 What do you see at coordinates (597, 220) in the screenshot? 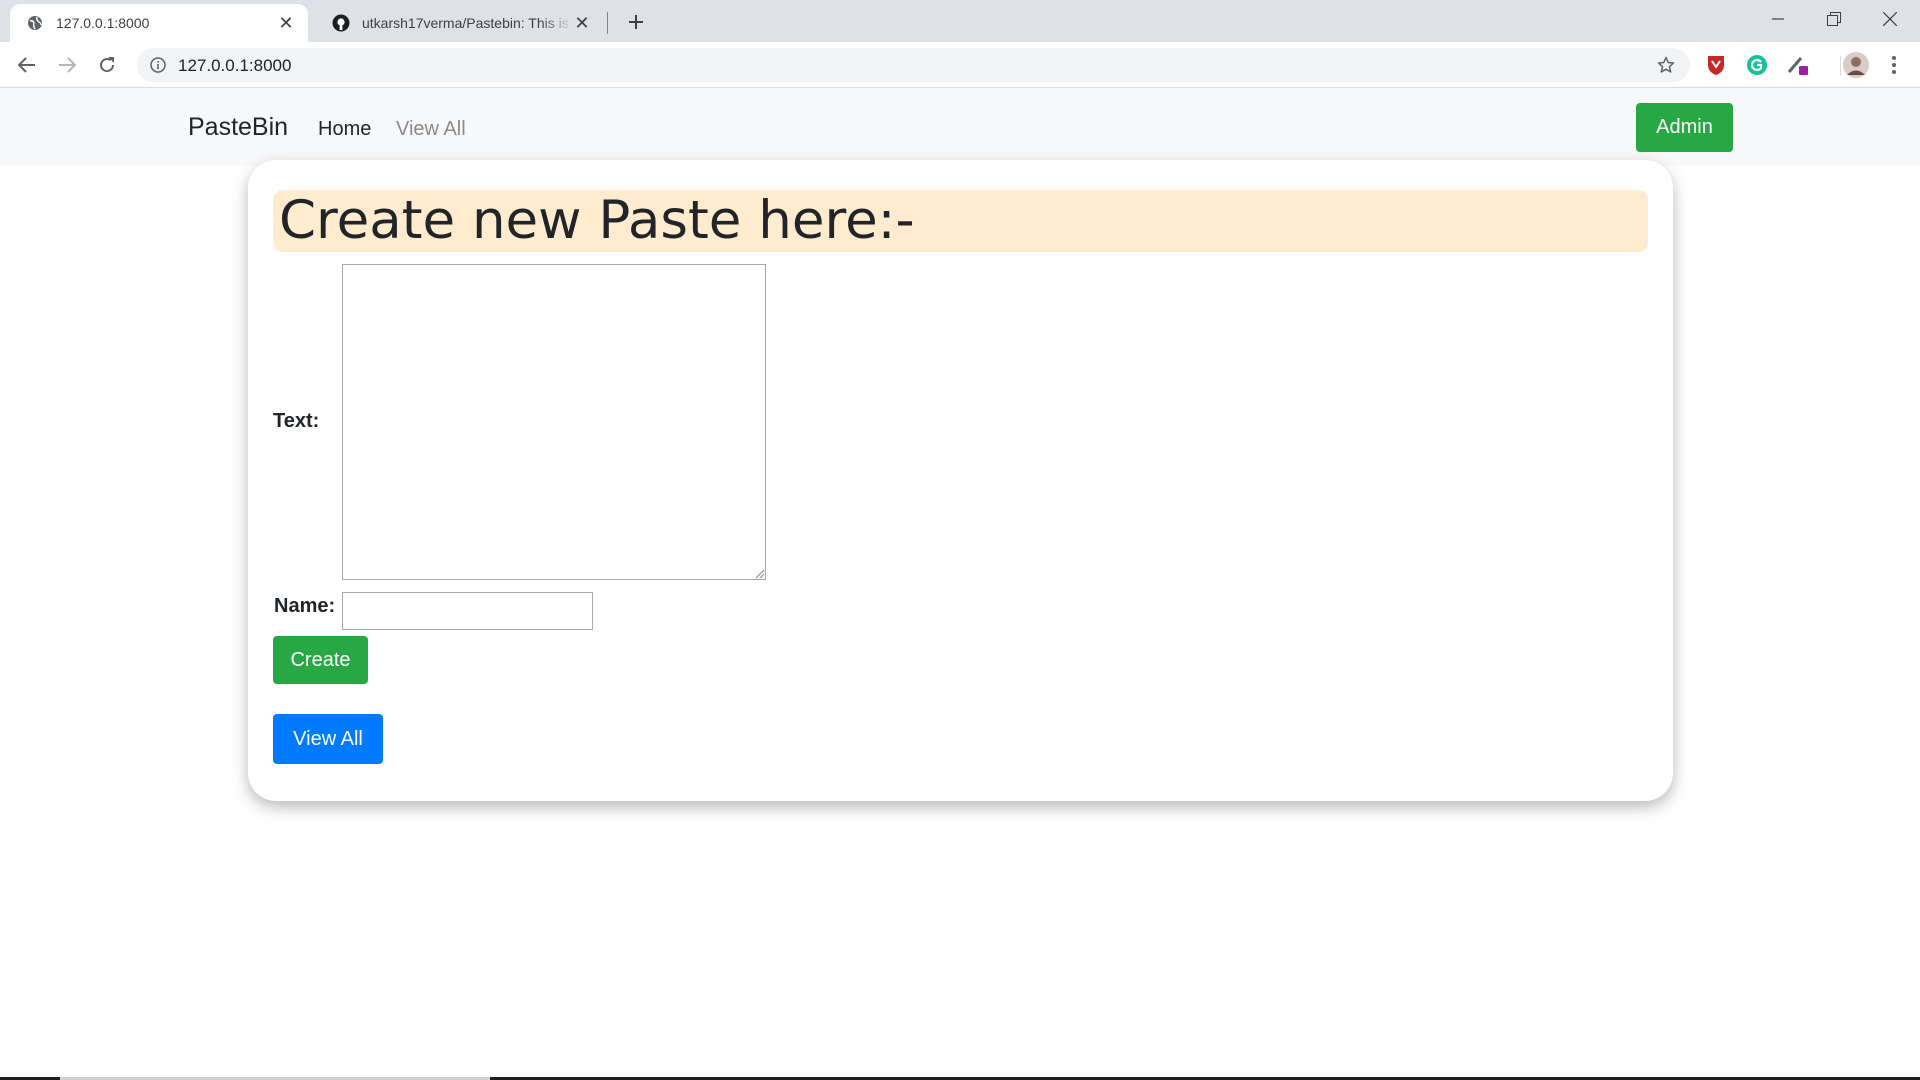
I see `page-title: Create new Paste here:-` at bounding box center [597, 220].